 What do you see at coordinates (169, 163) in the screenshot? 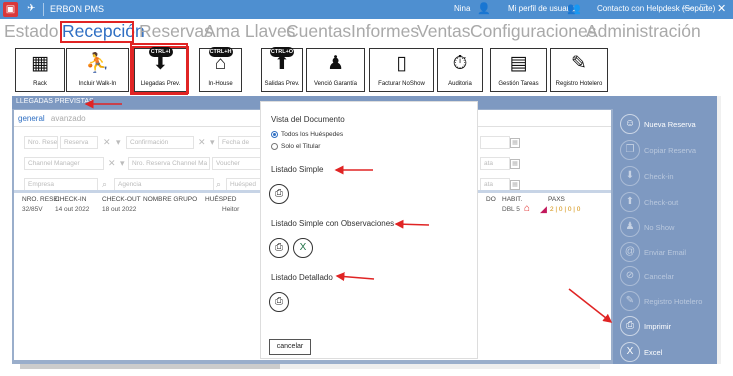
I see `channel-reservation-field: Nro. Reserva Channel Ma` at bounding box center [169, 163].